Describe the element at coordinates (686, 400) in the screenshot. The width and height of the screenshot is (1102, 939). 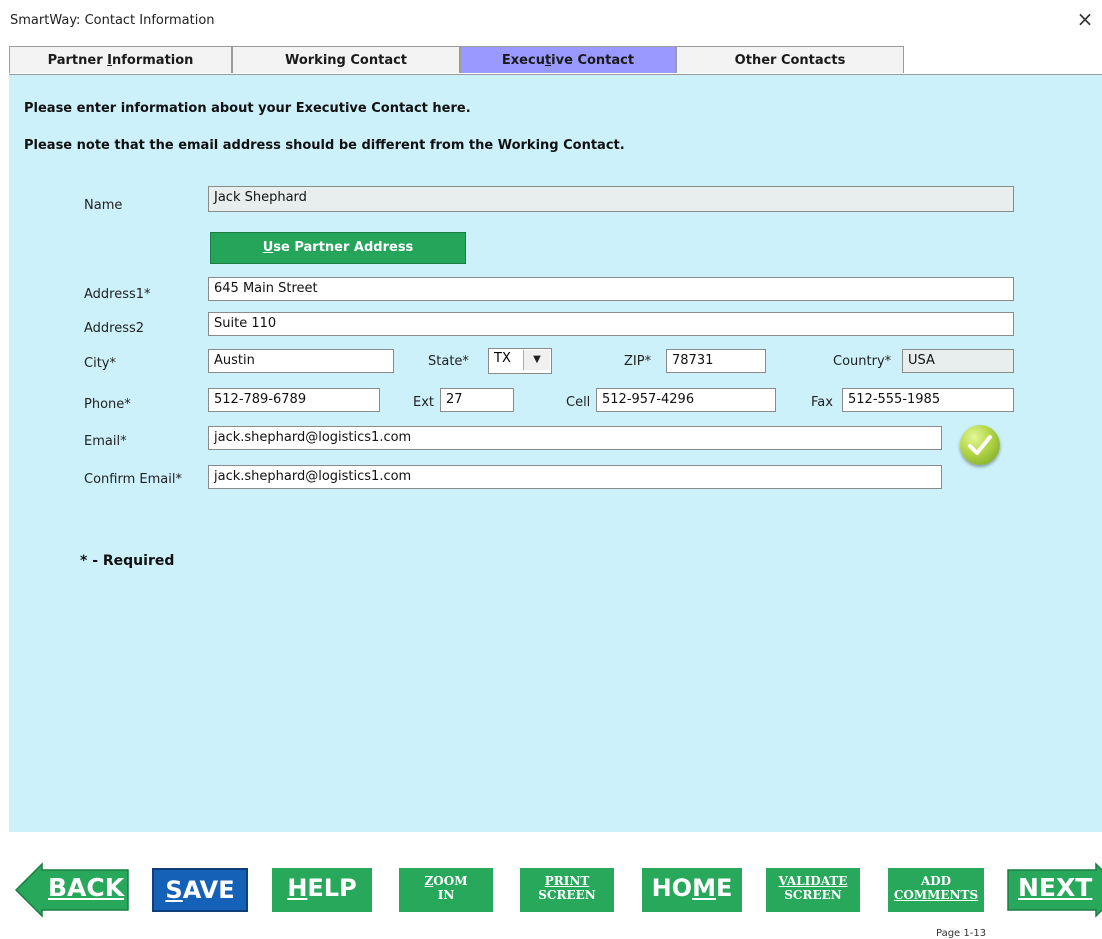
I see `cell-field: 512-957-4296` at that location.